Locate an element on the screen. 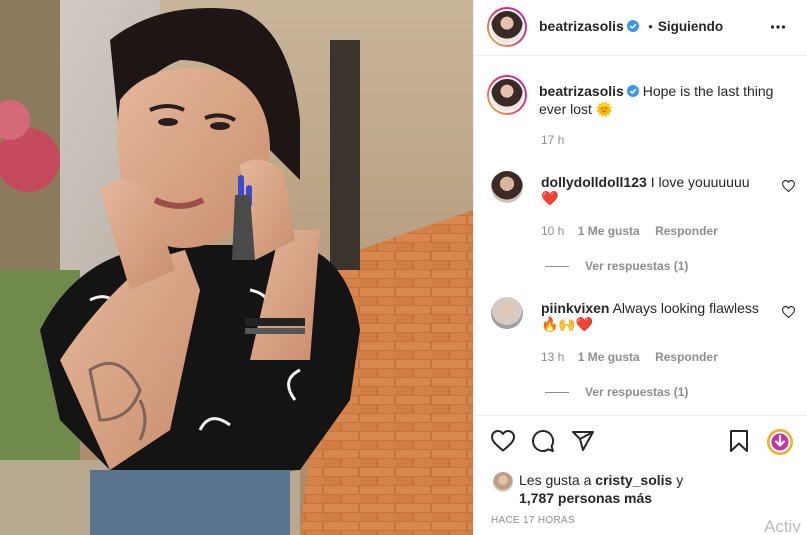 The width and height of the screenshot is (807, 535). comment-emoji: ❤️ is located at coordinates (550, 198).